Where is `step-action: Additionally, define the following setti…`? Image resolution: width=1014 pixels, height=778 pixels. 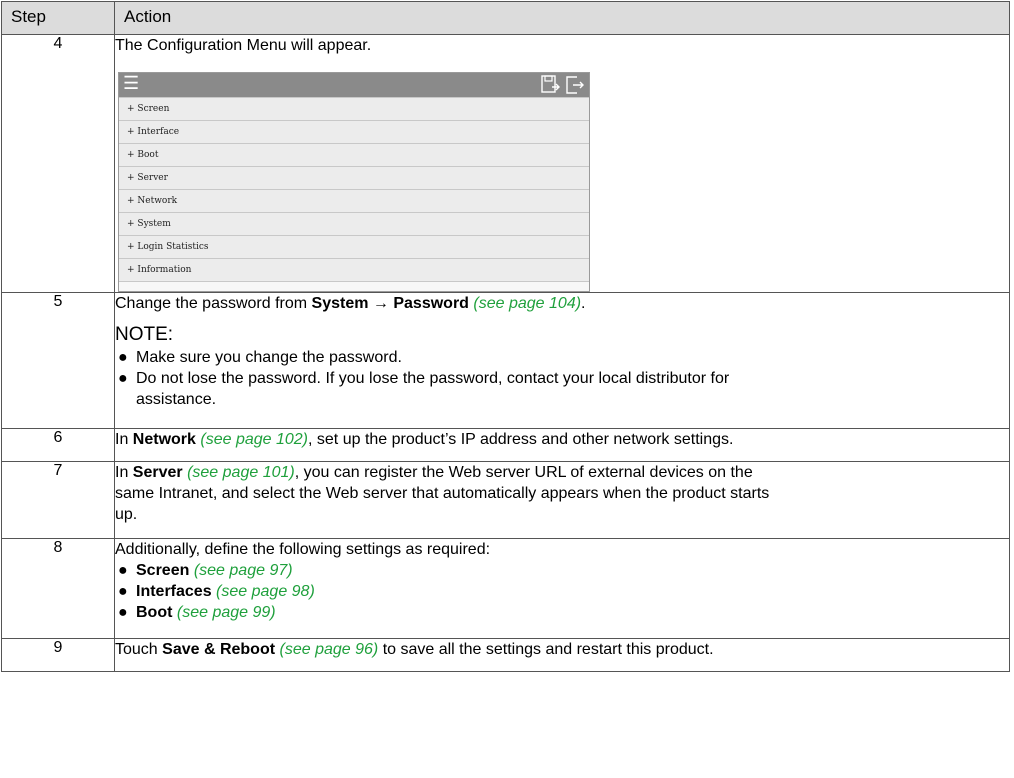
step-action: Additionally, define the following setti… is located at coordinates (562, 588).